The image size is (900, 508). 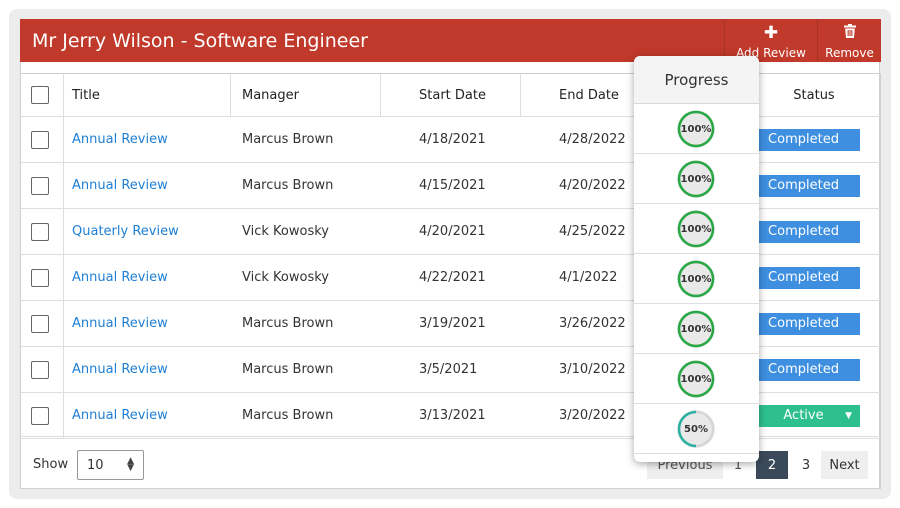 I want to click on column-header-title: Title, so click(x=86, y=95).